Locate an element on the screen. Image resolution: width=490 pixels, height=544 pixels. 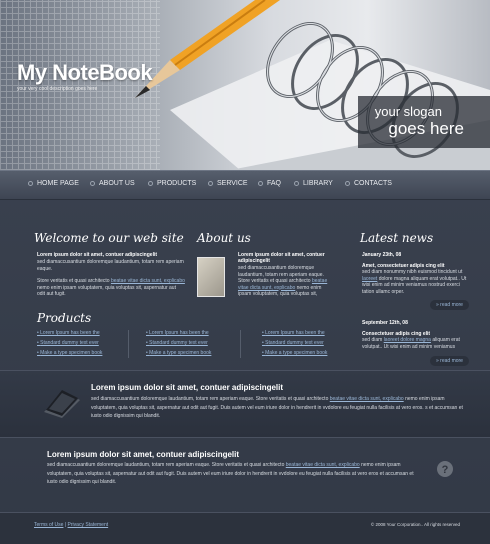
slogan-line-1: your slogan is located at coordinates (408, 111).